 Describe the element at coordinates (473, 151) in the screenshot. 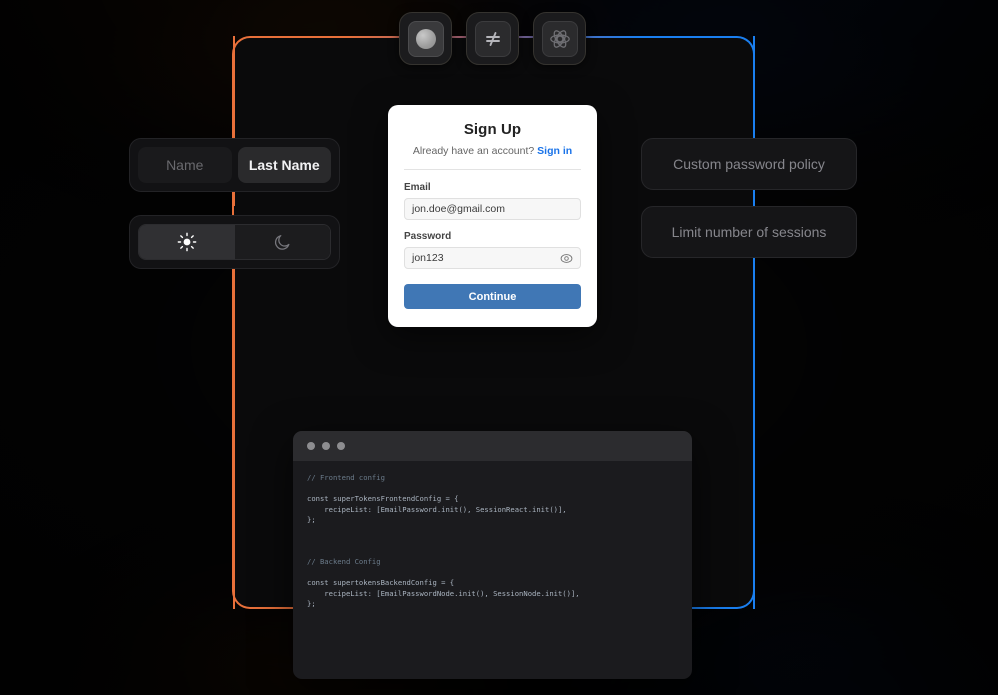

I see `signin-prompt-text: Already have an account?` at that location.